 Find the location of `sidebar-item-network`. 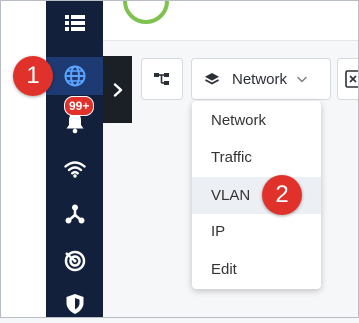

sidebar-item-network is located at coordinates (74, 76).